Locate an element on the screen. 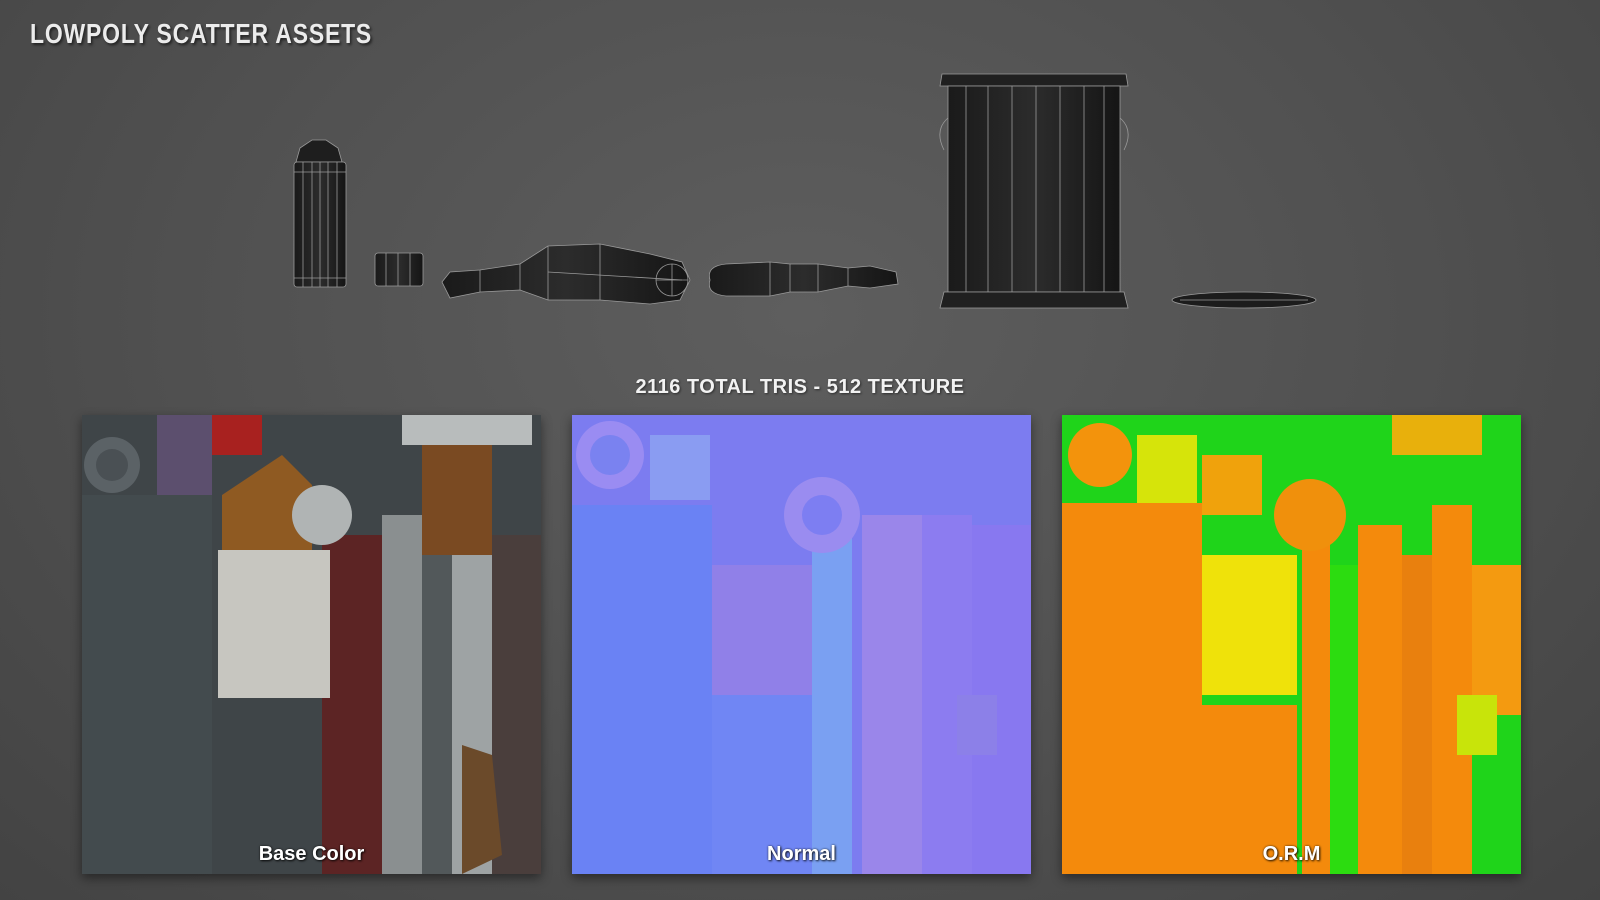 This screenshot has height=900, width=1600. lid-wireframe-icon is located at coordinates (1244, 300).